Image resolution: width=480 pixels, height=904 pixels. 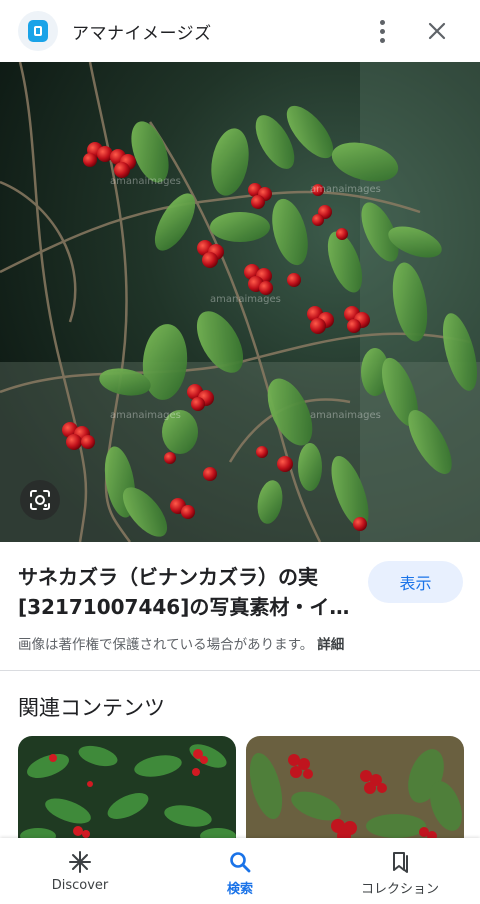 I want to click on nav-search-label: 検索, so click(x=239, y=889).